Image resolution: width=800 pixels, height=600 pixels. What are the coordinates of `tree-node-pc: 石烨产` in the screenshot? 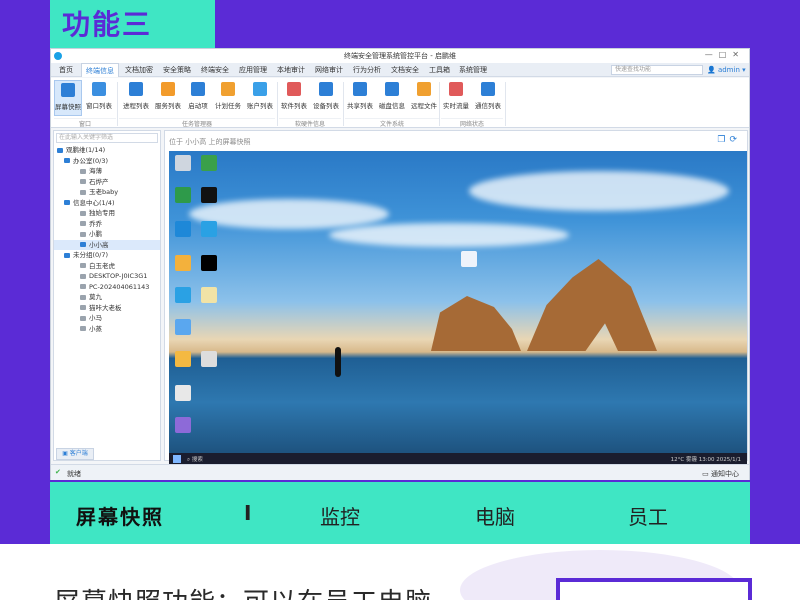 It's located at (107, 182).